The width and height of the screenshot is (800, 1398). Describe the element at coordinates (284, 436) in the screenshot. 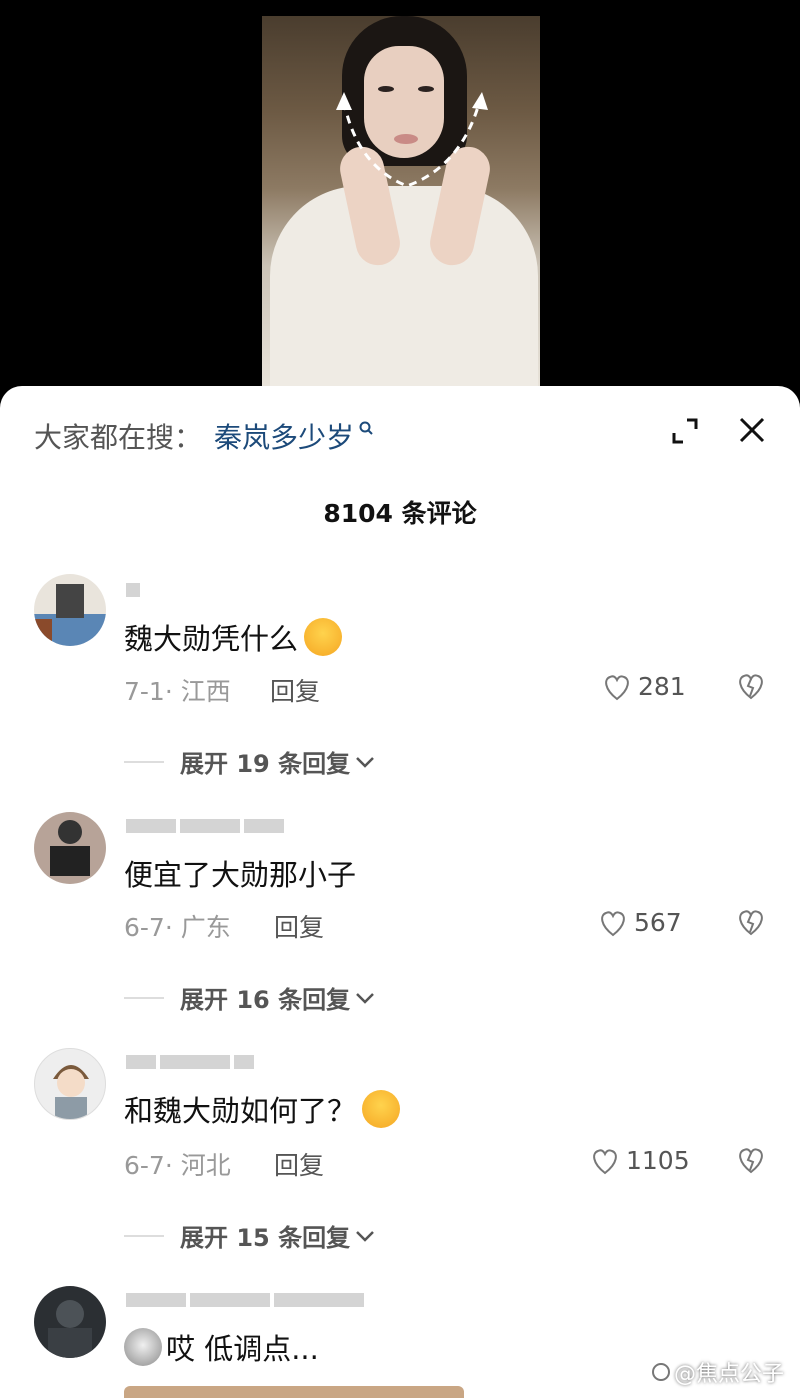

I see `hot-search-term: 秦岚多少岁` at that location.